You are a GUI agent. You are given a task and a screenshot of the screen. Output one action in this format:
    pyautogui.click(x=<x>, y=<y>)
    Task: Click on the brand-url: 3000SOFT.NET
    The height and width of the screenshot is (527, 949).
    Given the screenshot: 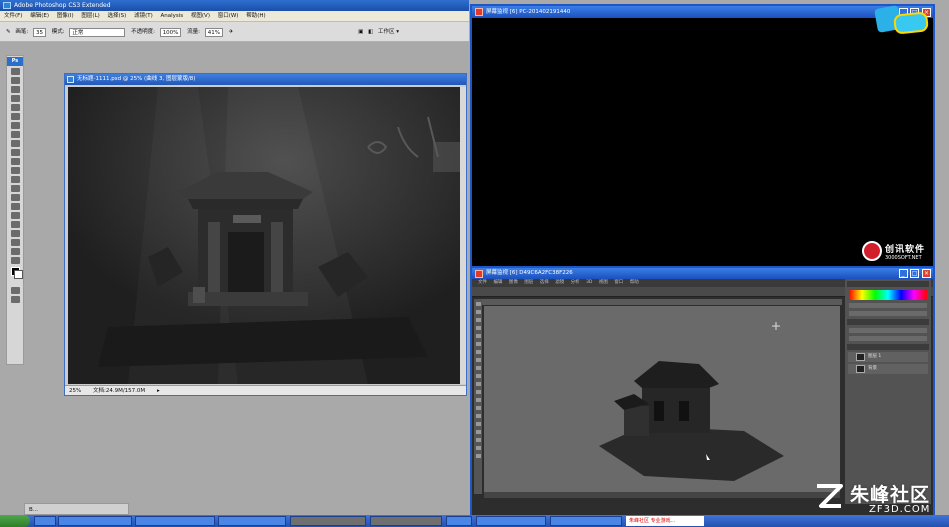 What is the action you would take?
    pyautogui.click(x=903, y=258)
    